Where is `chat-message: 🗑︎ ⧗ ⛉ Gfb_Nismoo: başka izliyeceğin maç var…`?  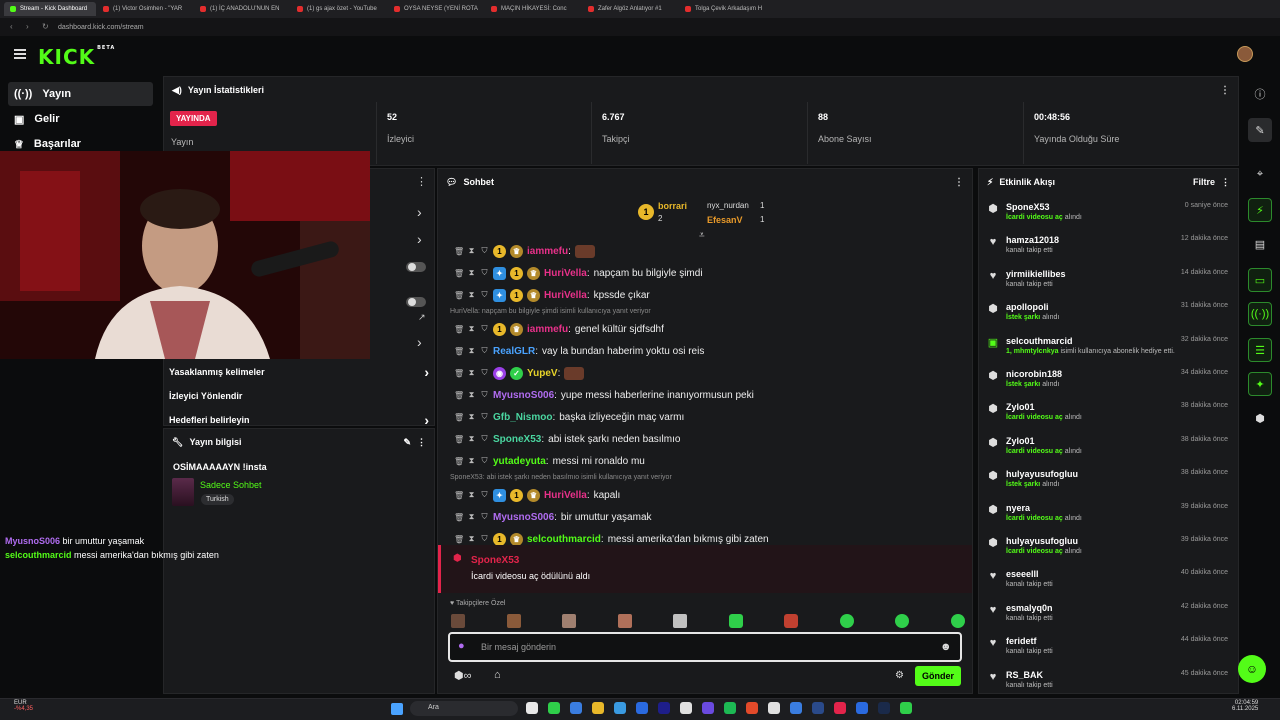 chat-message: 🗑︎ ⧗ ⛉ Gfb_Nismoo: başka izliyeceğin maç var… is located at coordinates (705, 417).